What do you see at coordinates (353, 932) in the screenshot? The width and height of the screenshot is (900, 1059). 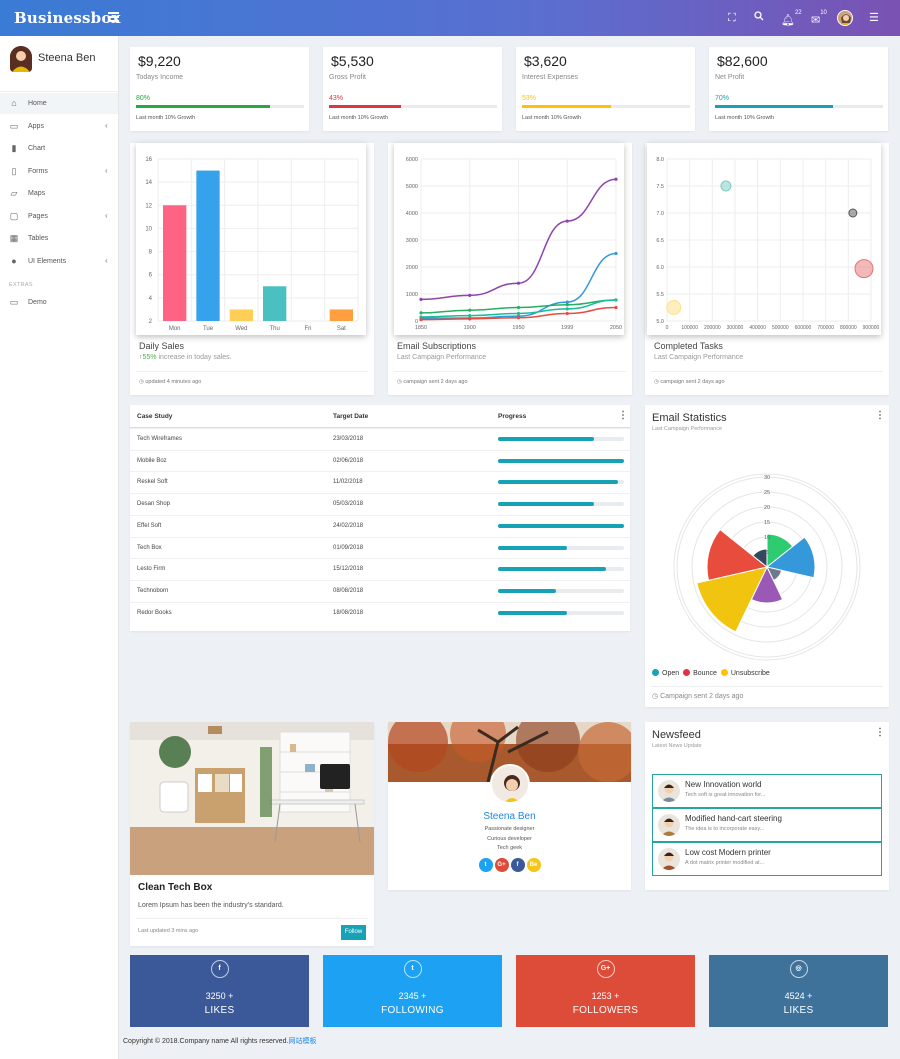 I see `follow-button: Follow` at bounding box center [353, 932].